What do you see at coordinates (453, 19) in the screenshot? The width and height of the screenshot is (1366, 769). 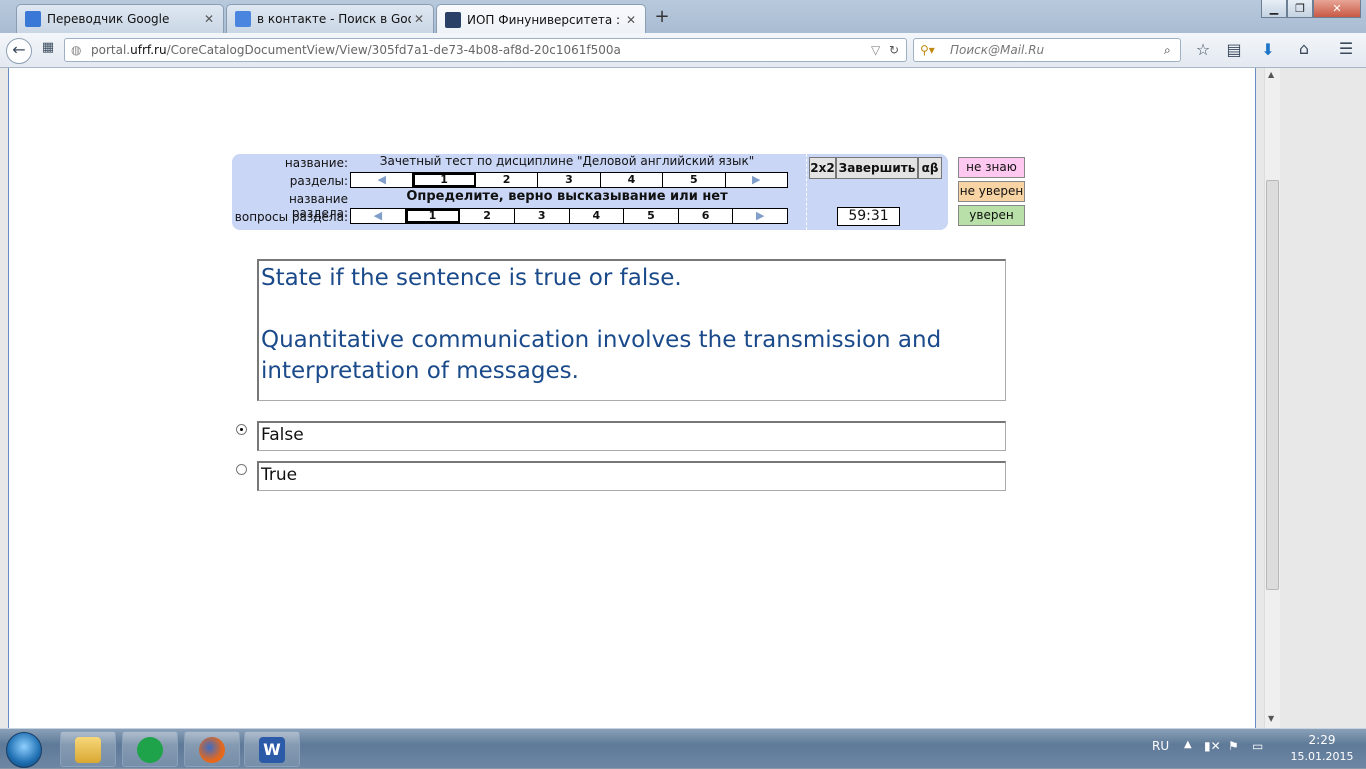 I see `graduation-cap-icon` at bounding box center [453, 19].